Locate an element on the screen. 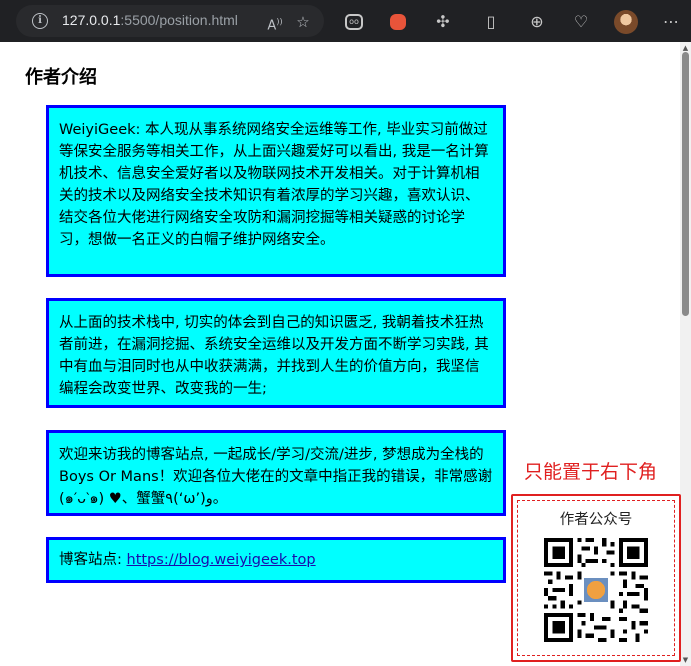  url-path: :5500/position.html is located at coordinates (179, 20).